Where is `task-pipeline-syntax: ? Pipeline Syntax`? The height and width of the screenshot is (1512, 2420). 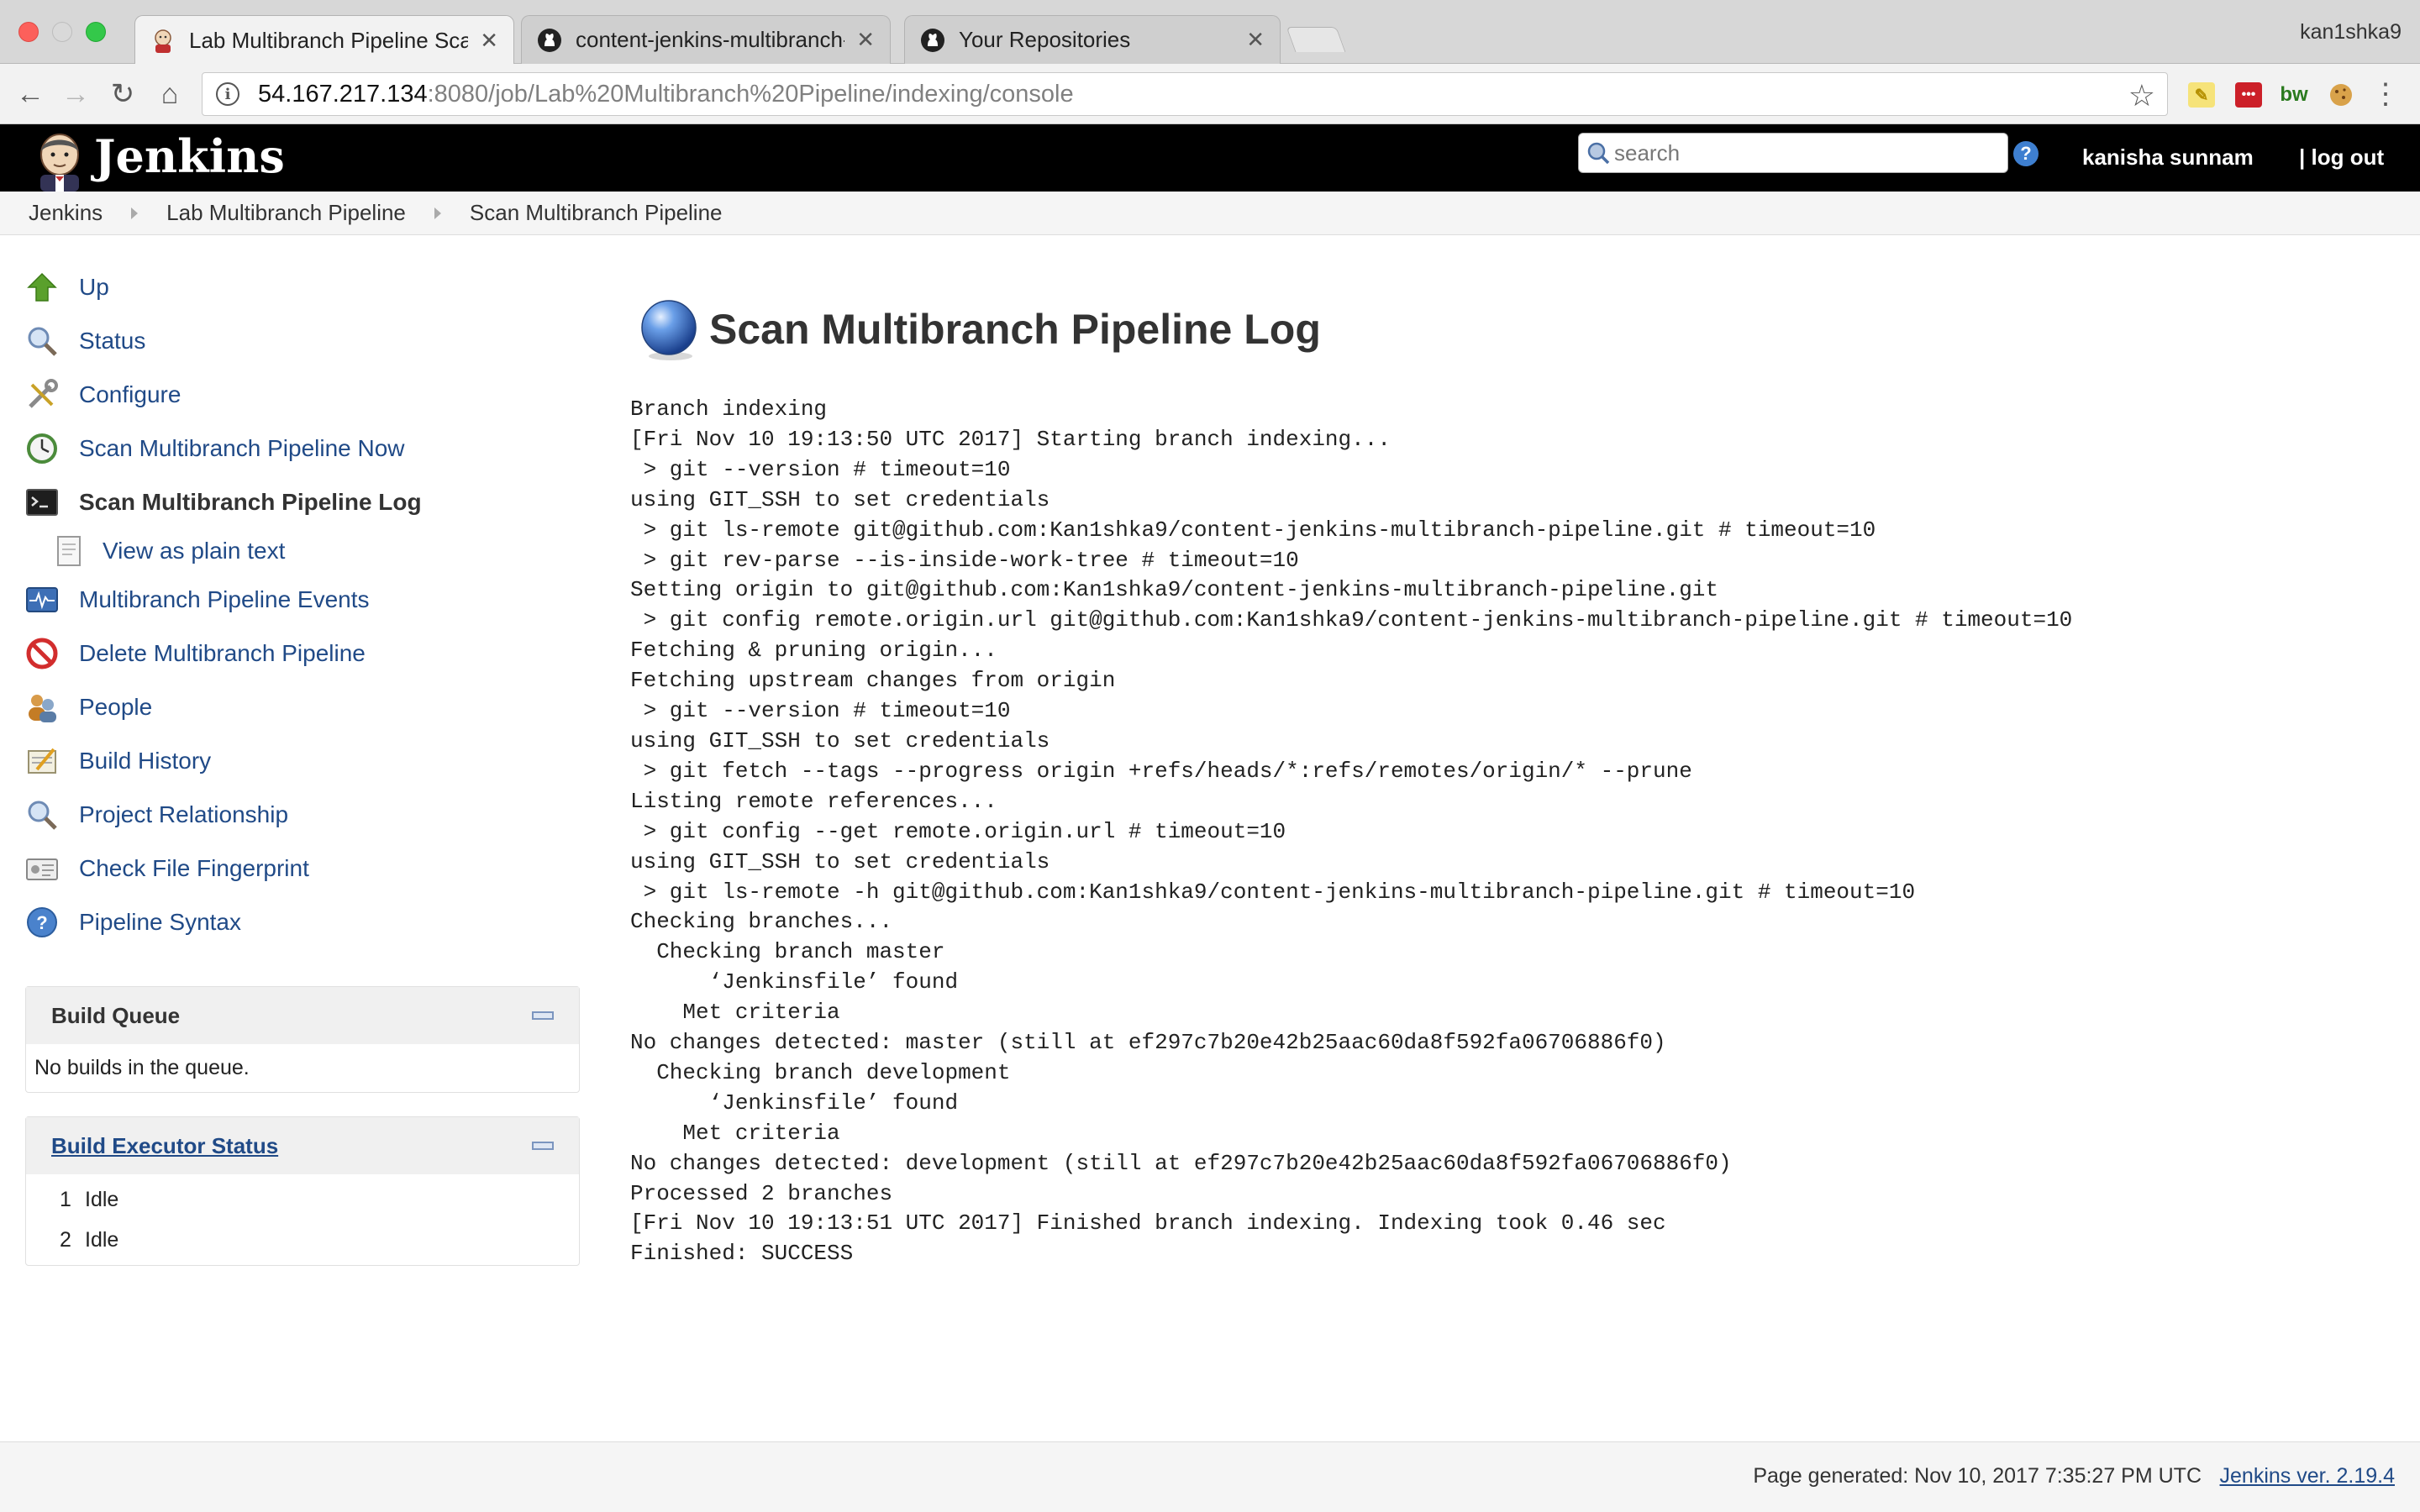
task-pipeline-syntax: ? Pipeline Syntax is located at coordinates (302, 922).